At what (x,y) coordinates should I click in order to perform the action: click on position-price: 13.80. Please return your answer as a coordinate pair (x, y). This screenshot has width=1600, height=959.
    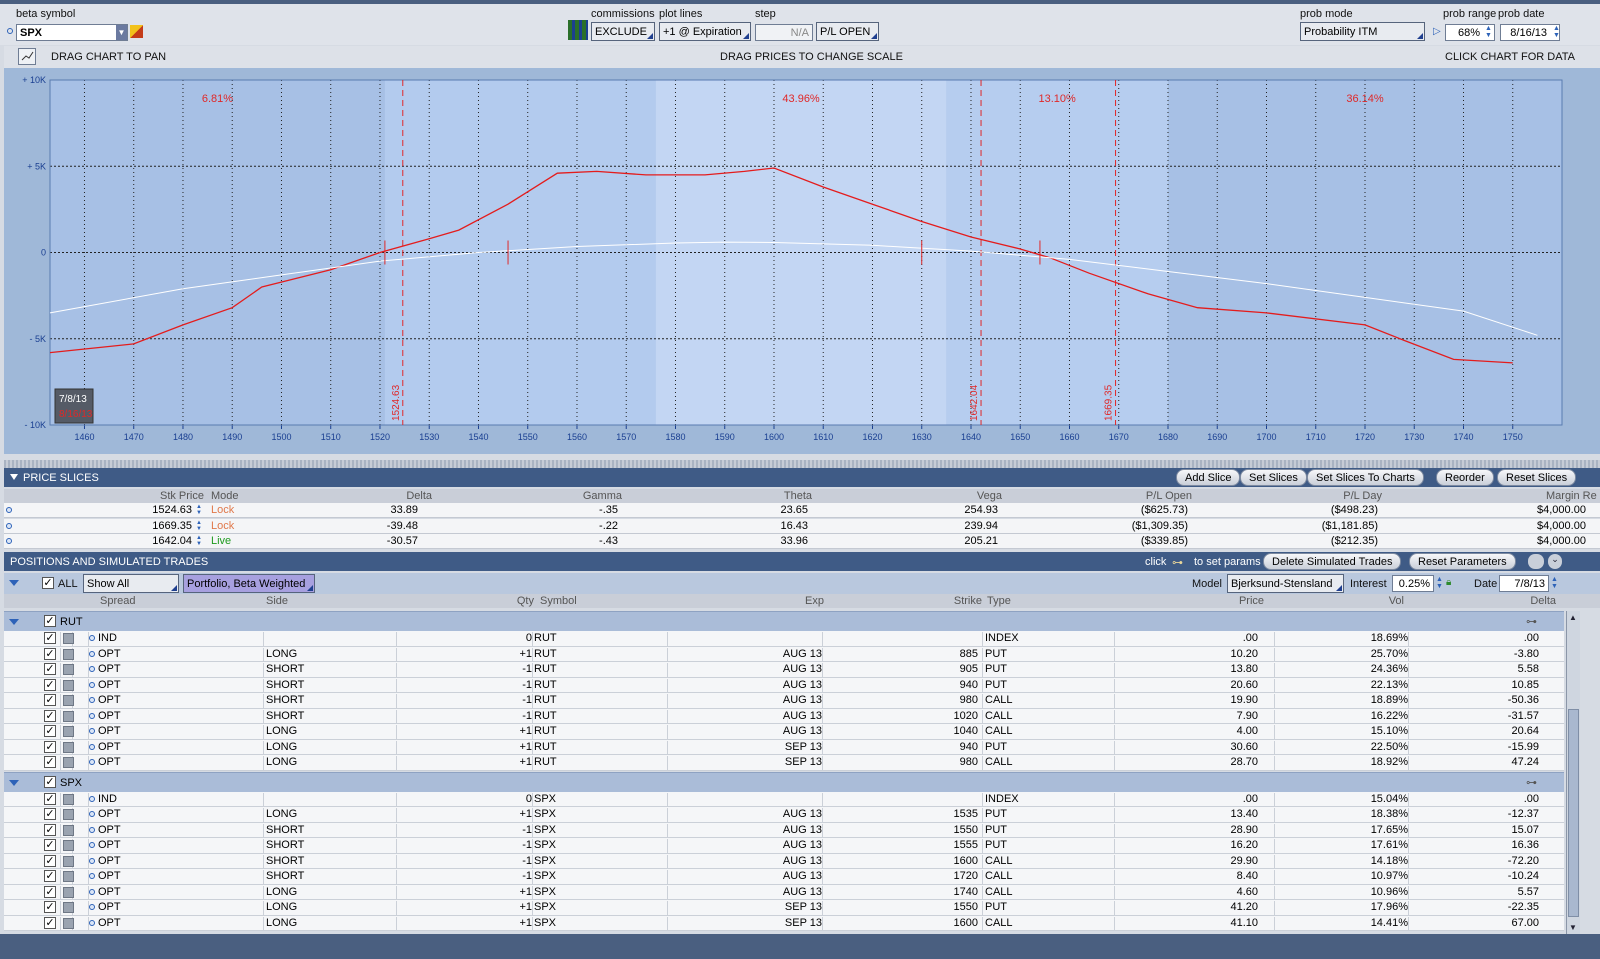
    Looking at the image, I should click on (1244, 669).